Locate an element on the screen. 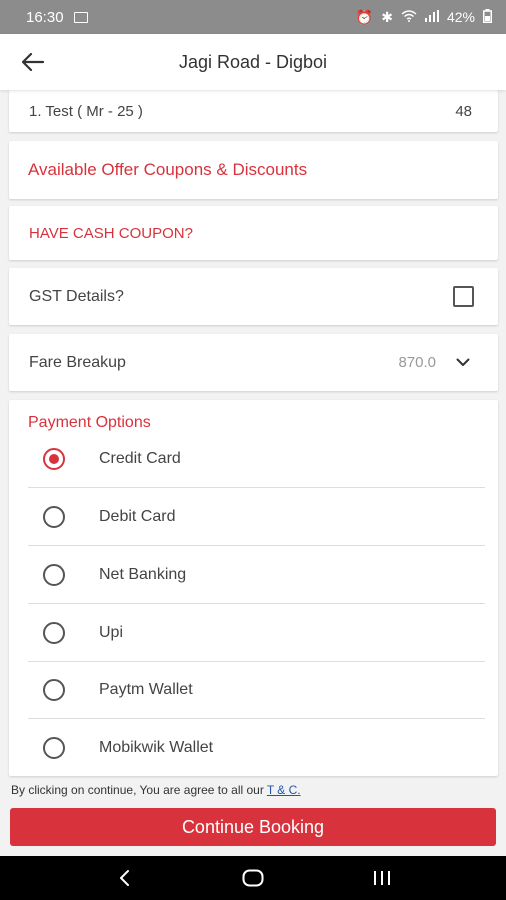 Image resolution: width=506 pixels, height=900 pixels. offers-card: Available Offer Coupons & Discounts is located at coordinates (253, 170).